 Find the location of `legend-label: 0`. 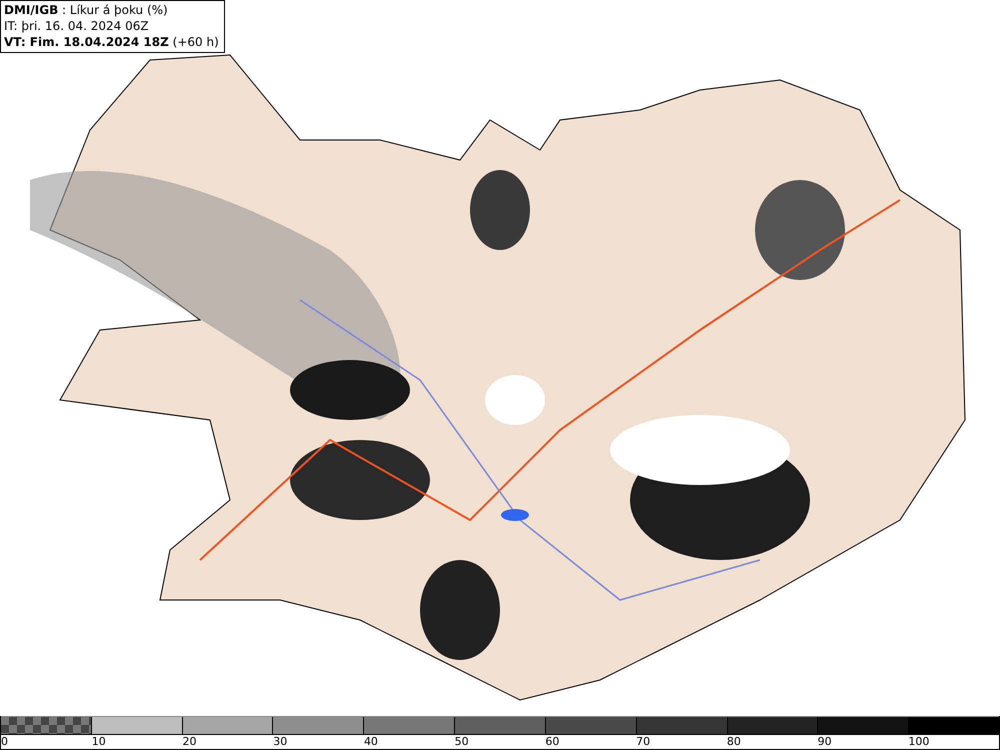

legend-label: 0 is located at coordinates (4, 742).